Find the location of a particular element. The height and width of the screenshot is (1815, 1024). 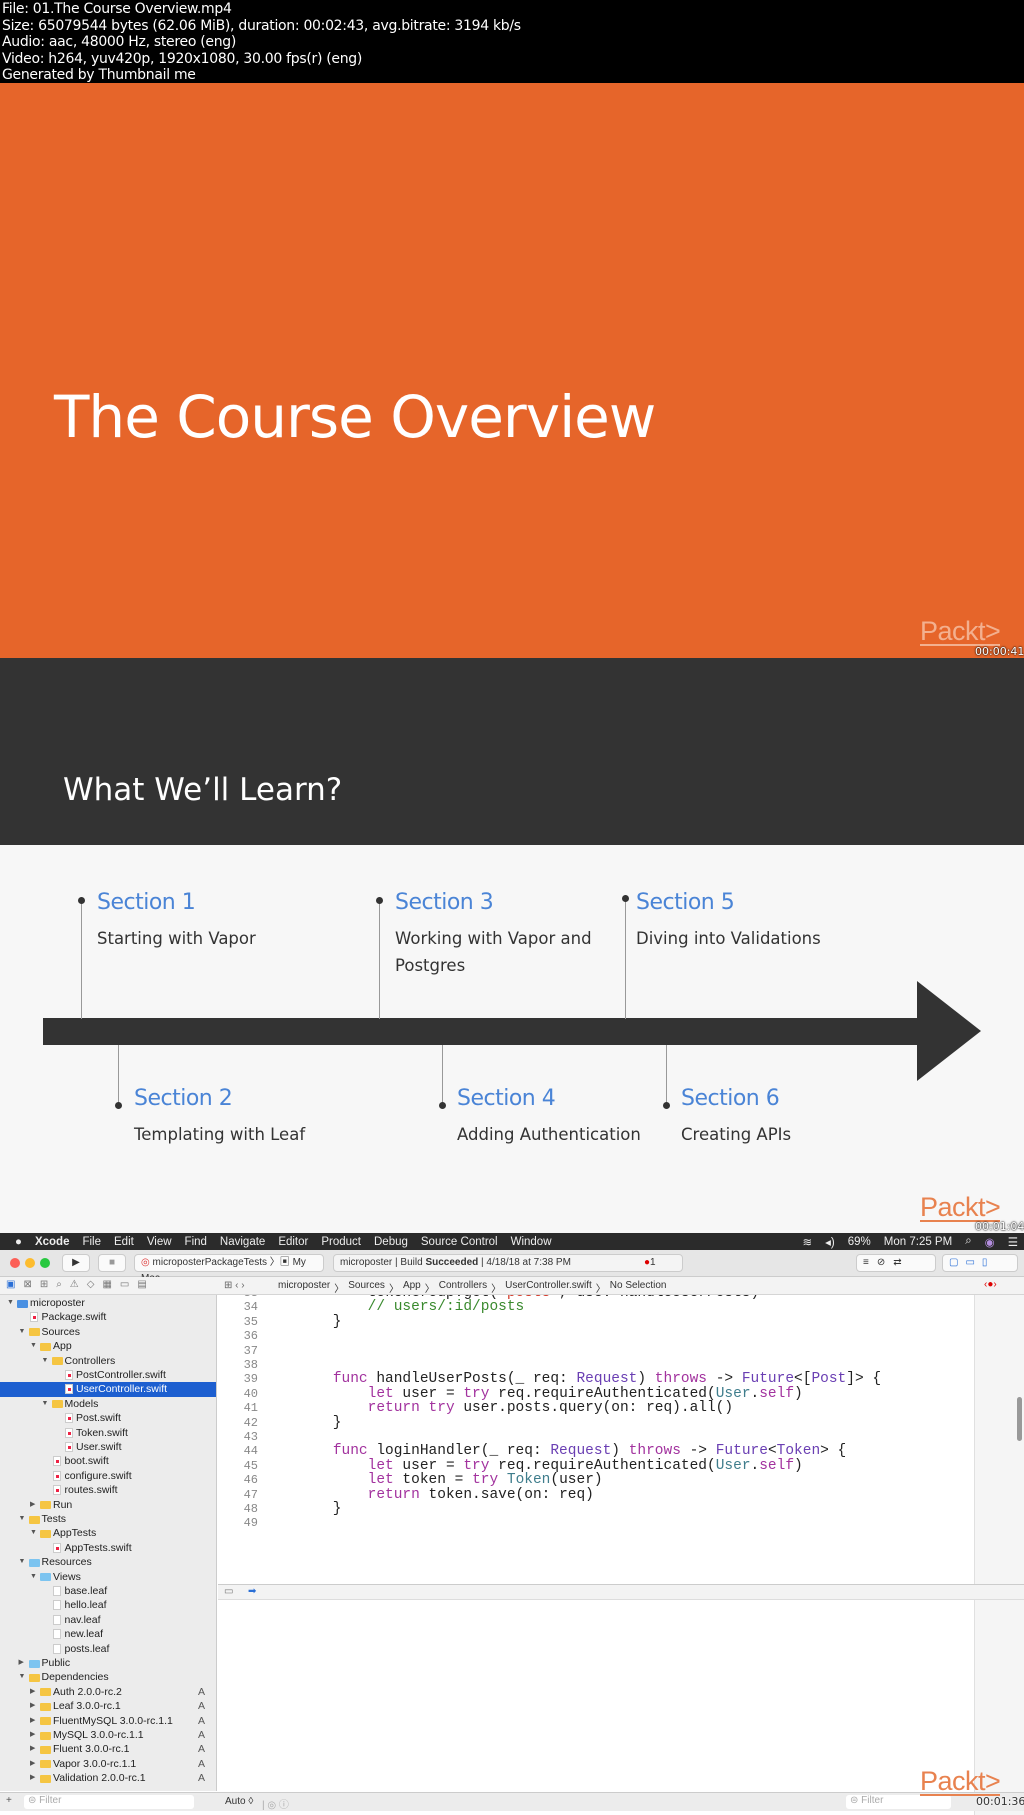

view-toggle-buttons: ▢▭▯ is located at coordinates (980, 1263).